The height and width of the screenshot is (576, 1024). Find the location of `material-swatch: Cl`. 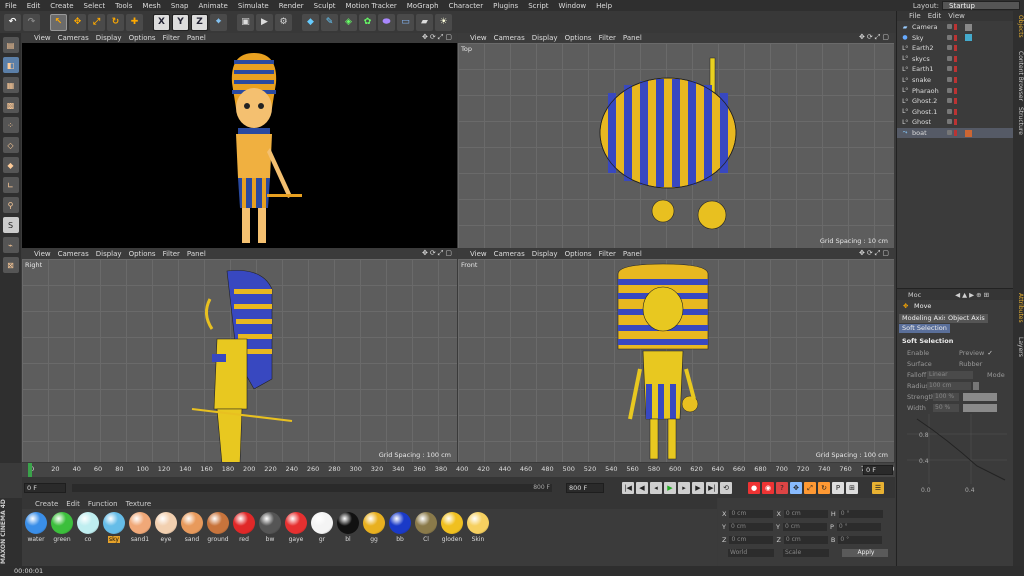

material-swatch: Cl is located at coordinates (426, 527).